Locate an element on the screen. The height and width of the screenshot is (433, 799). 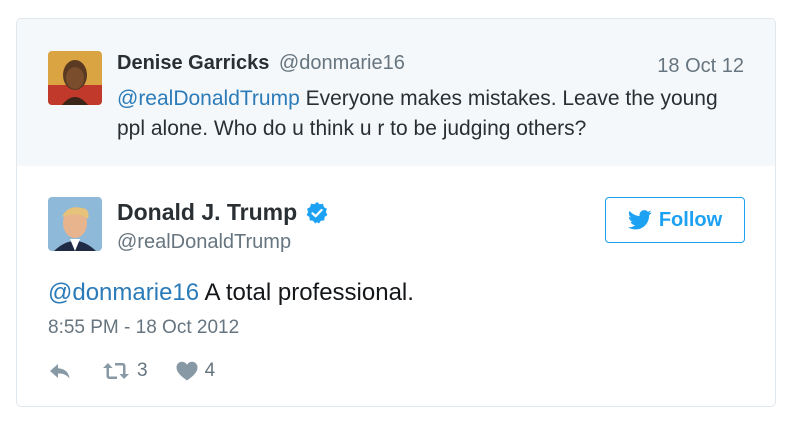
parent-date: 18 Oct 12 is located at coordinates (700, 66).